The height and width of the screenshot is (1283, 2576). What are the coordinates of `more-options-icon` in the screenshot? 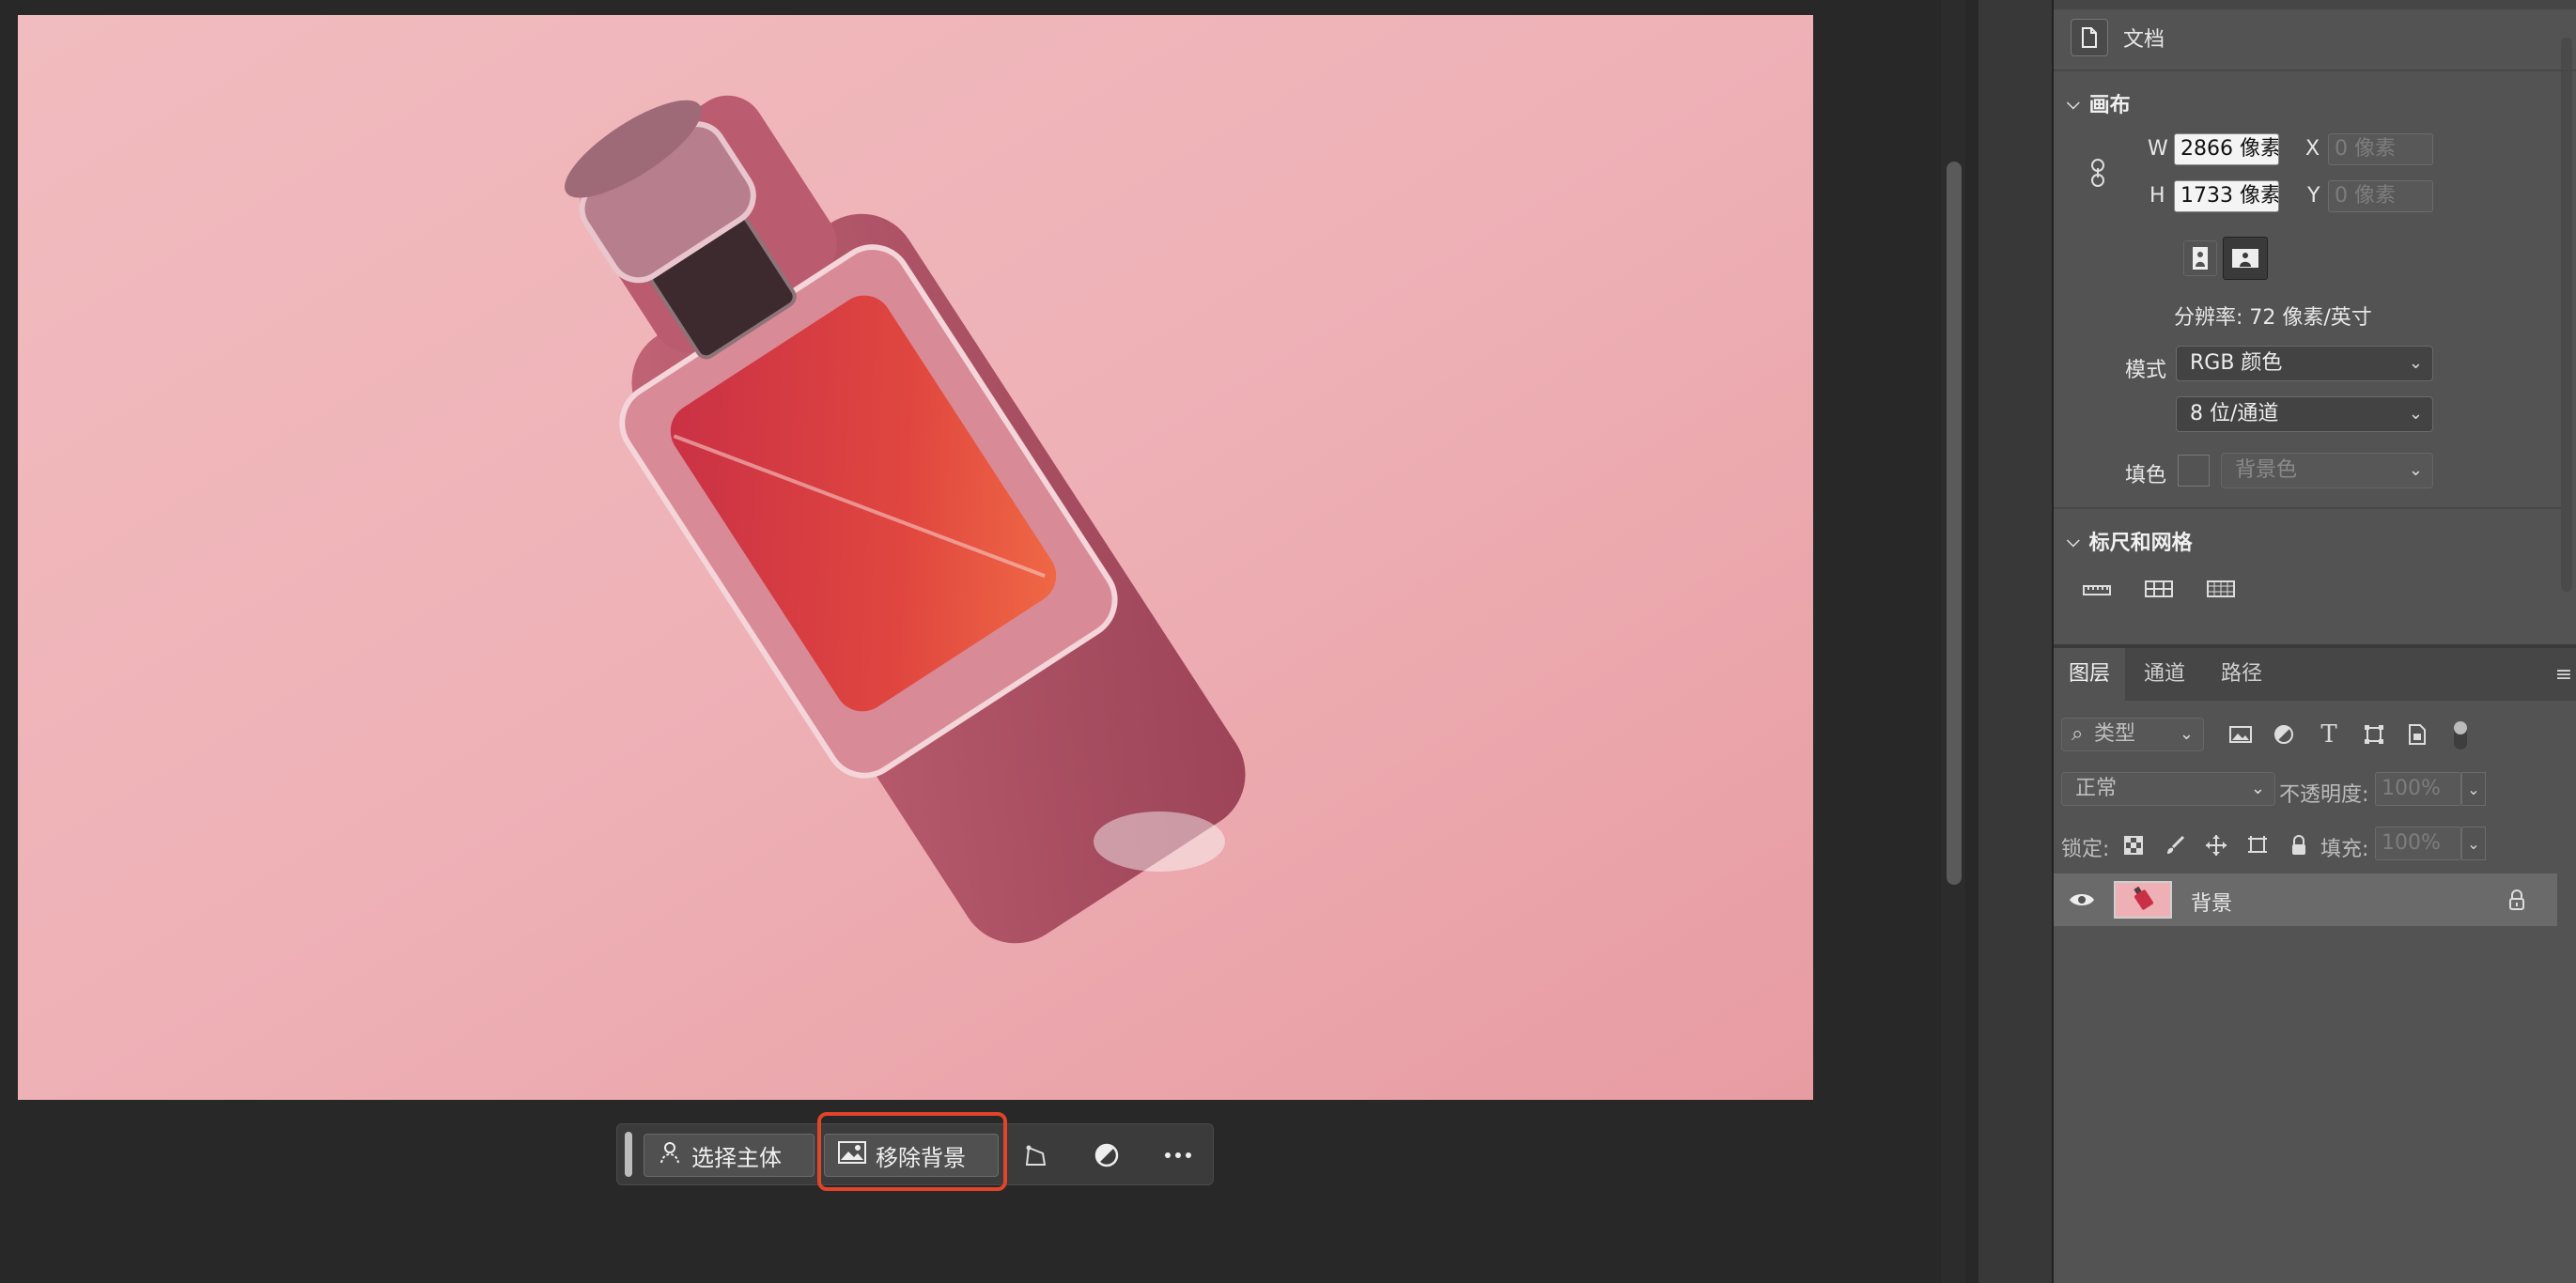 It's located at (1178, 1155).